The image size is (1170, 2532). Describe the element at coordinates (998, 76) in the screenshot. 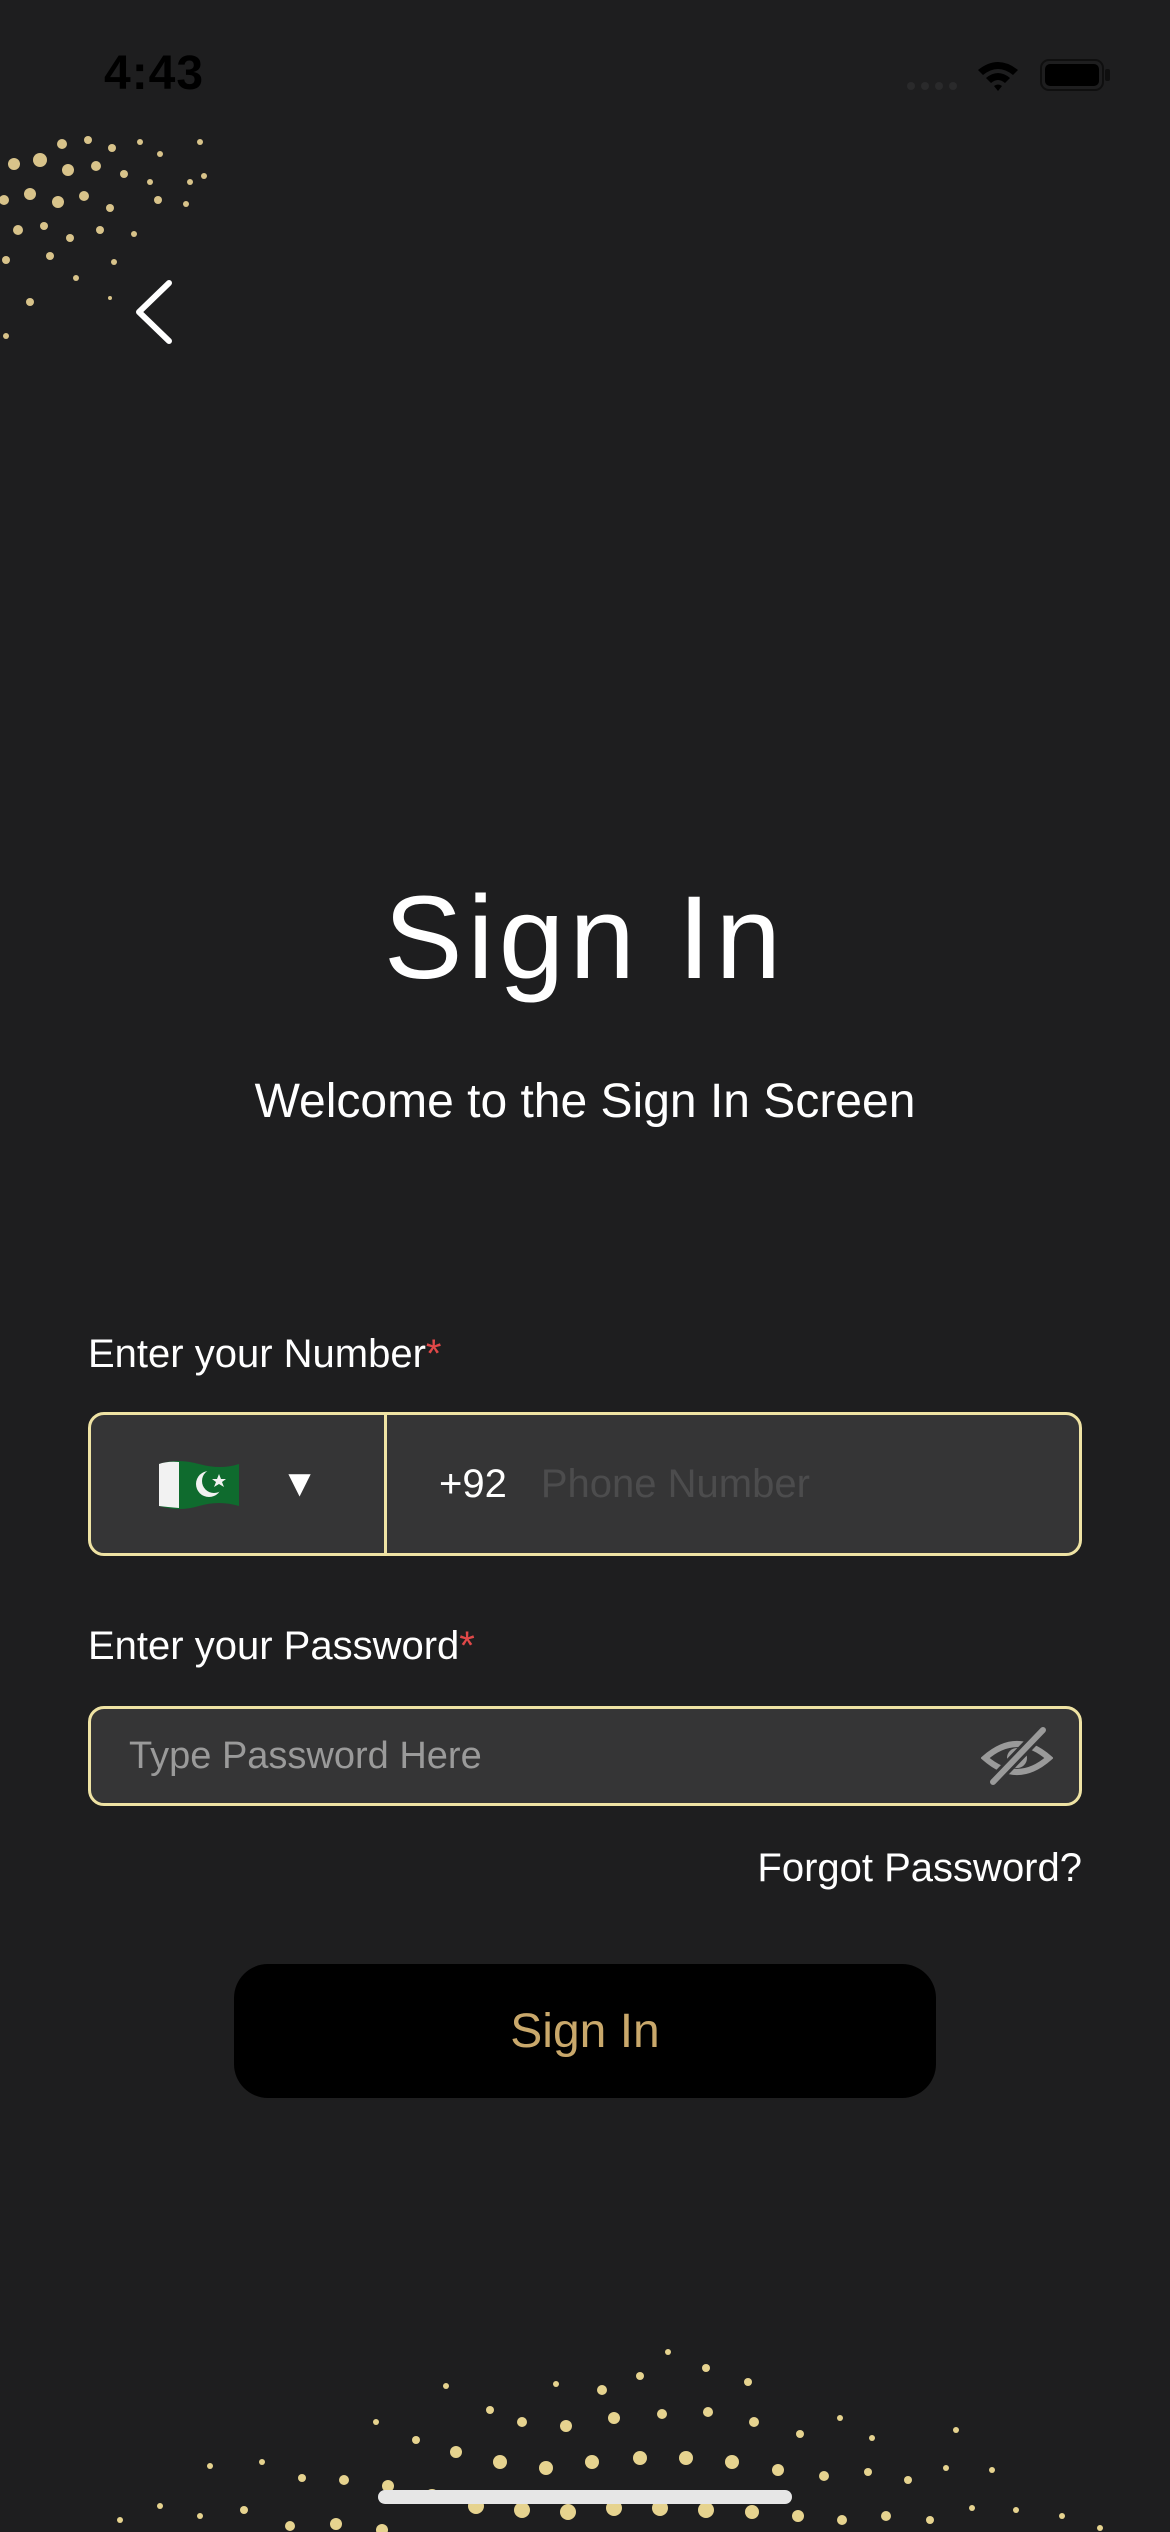

I see `wifi-icon` at that location.